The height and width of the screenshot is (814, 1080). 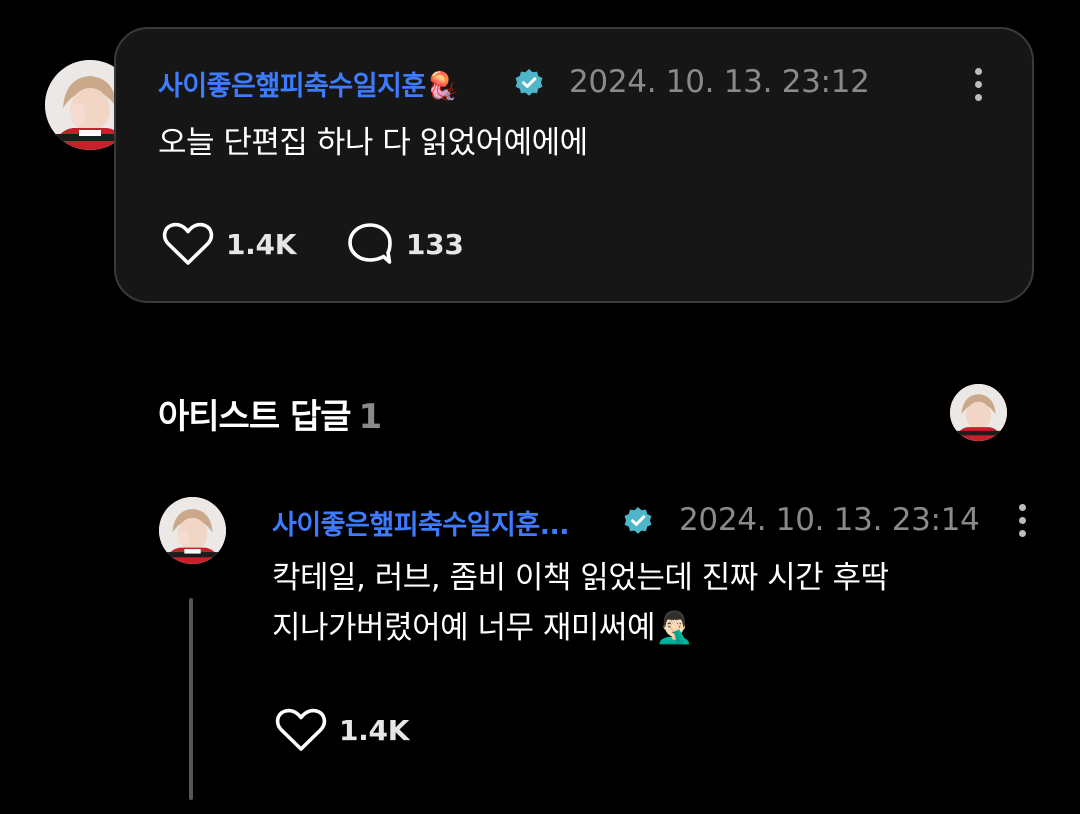 What do you see at coordinates (719, 82) in the screenshot?
I see `post-timestamp: 2024. 10. 13. 23:12` at bounding box center [719, 82].